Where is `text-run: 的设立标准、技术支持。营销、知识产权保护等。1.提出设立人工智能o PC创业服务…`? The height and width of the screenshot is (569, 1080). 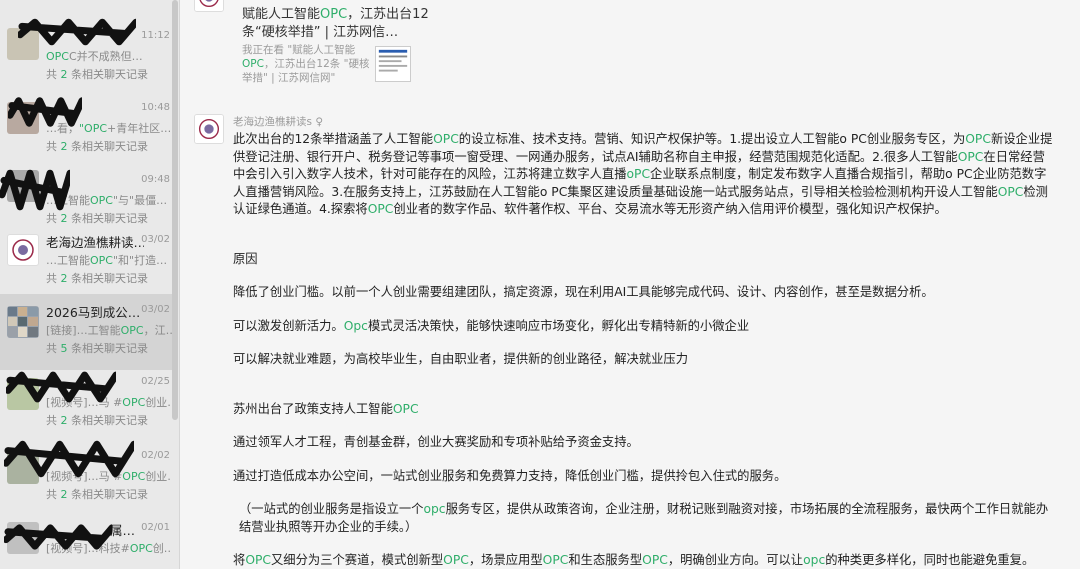
text-run: 的设立标准、技术支持。营销、知识产权保护等。1.提出设立人工智能o PC创业服务… is located at coordinates (712, 139).